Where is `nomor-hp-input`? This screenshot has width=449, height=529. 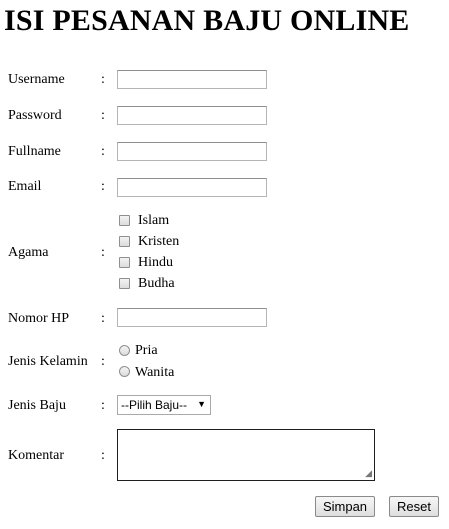 nomor-hp-input is located at coordinates (192, 317).